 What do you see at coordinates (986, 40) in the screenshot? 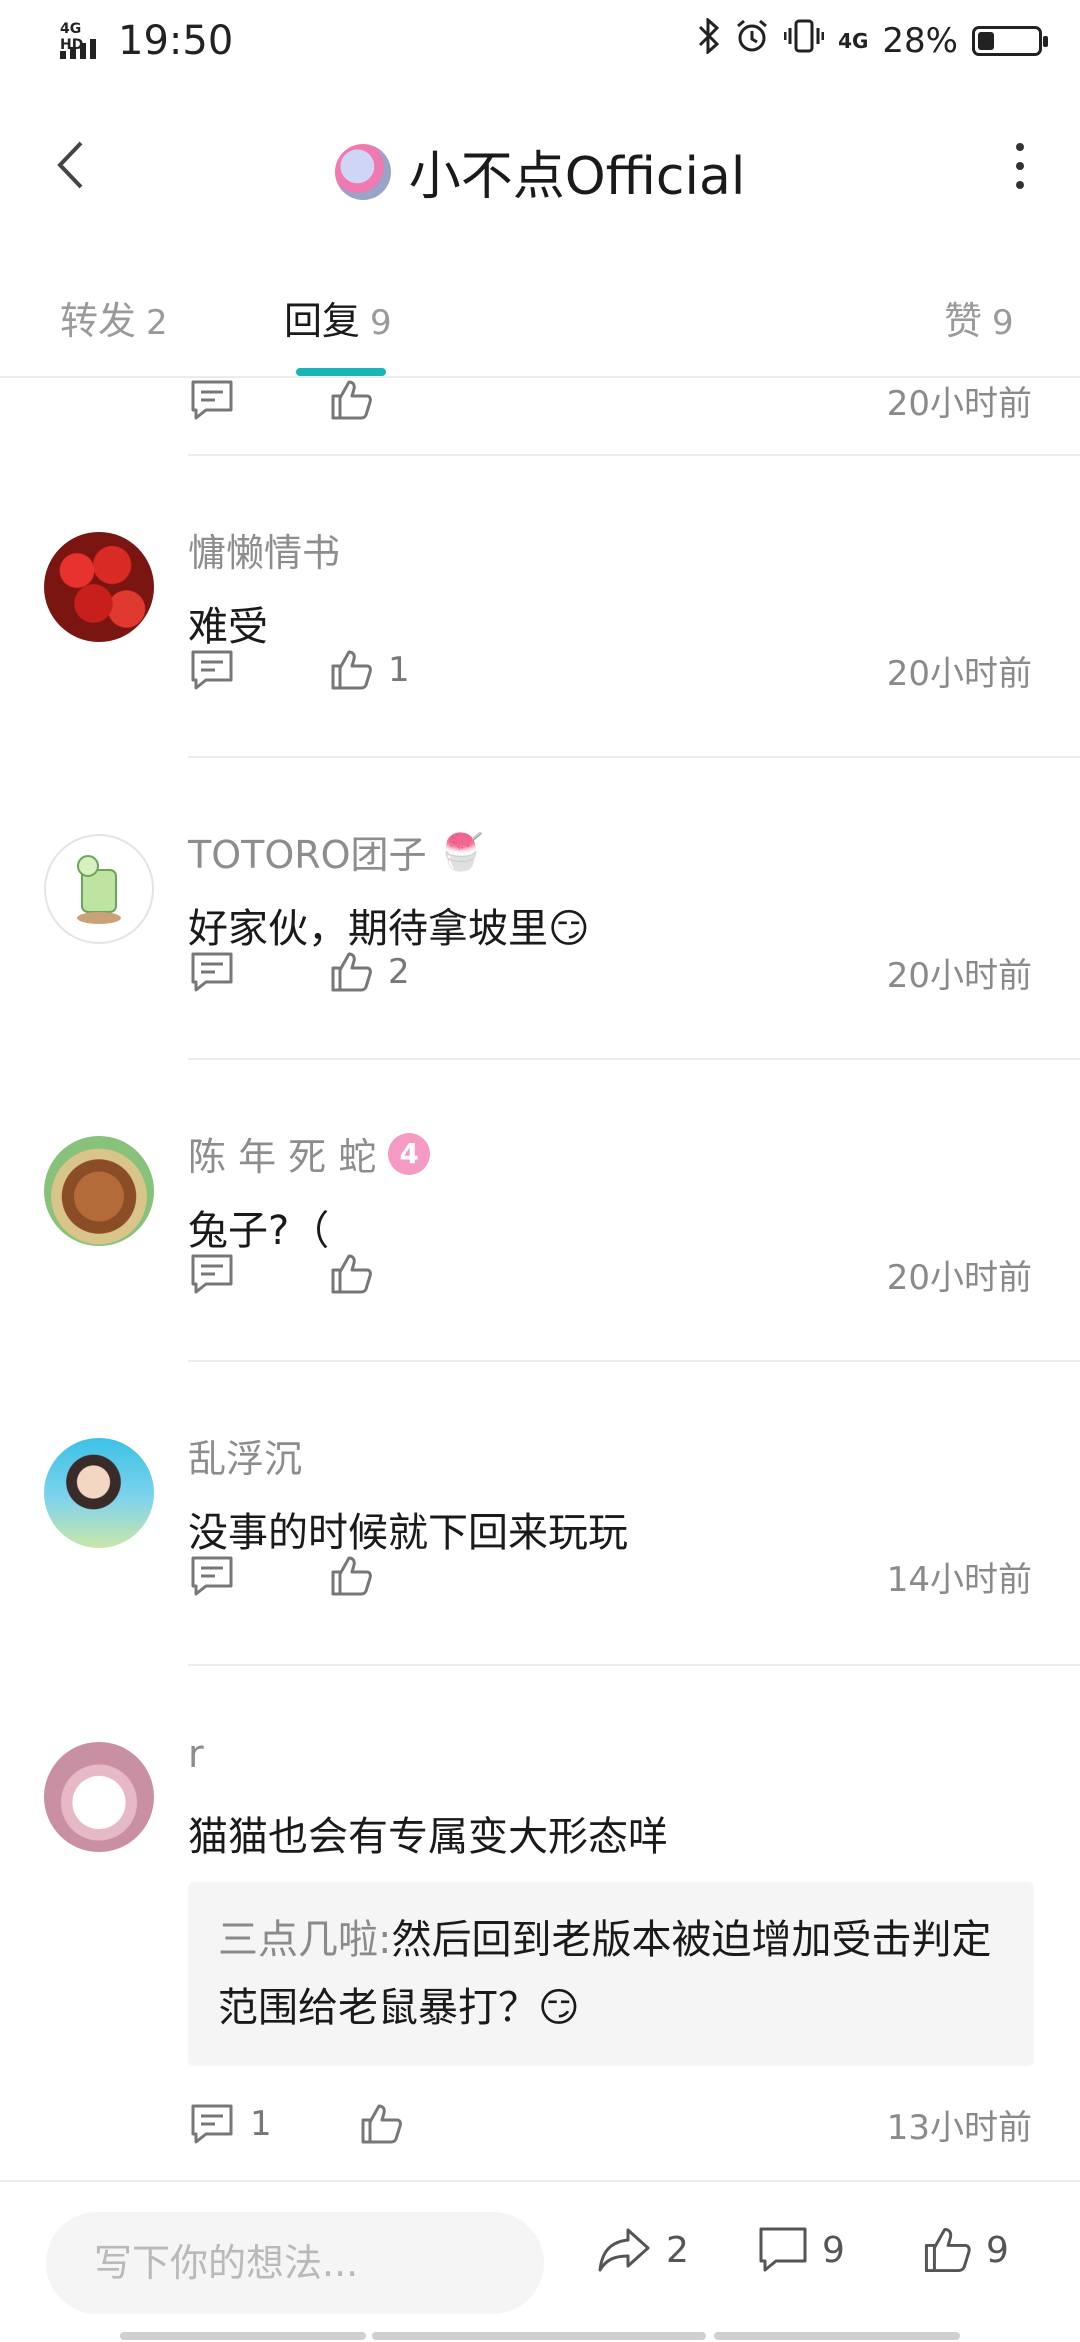
I see `battery-fill` at bounding box center [986, 40].